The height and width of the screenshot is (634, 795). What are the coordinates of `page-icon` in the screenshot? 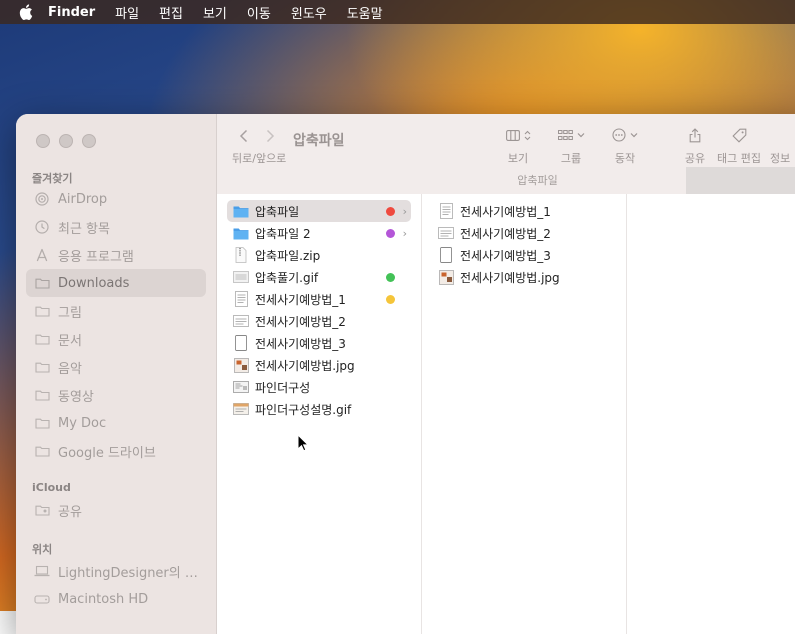 It's located at (446, 255).